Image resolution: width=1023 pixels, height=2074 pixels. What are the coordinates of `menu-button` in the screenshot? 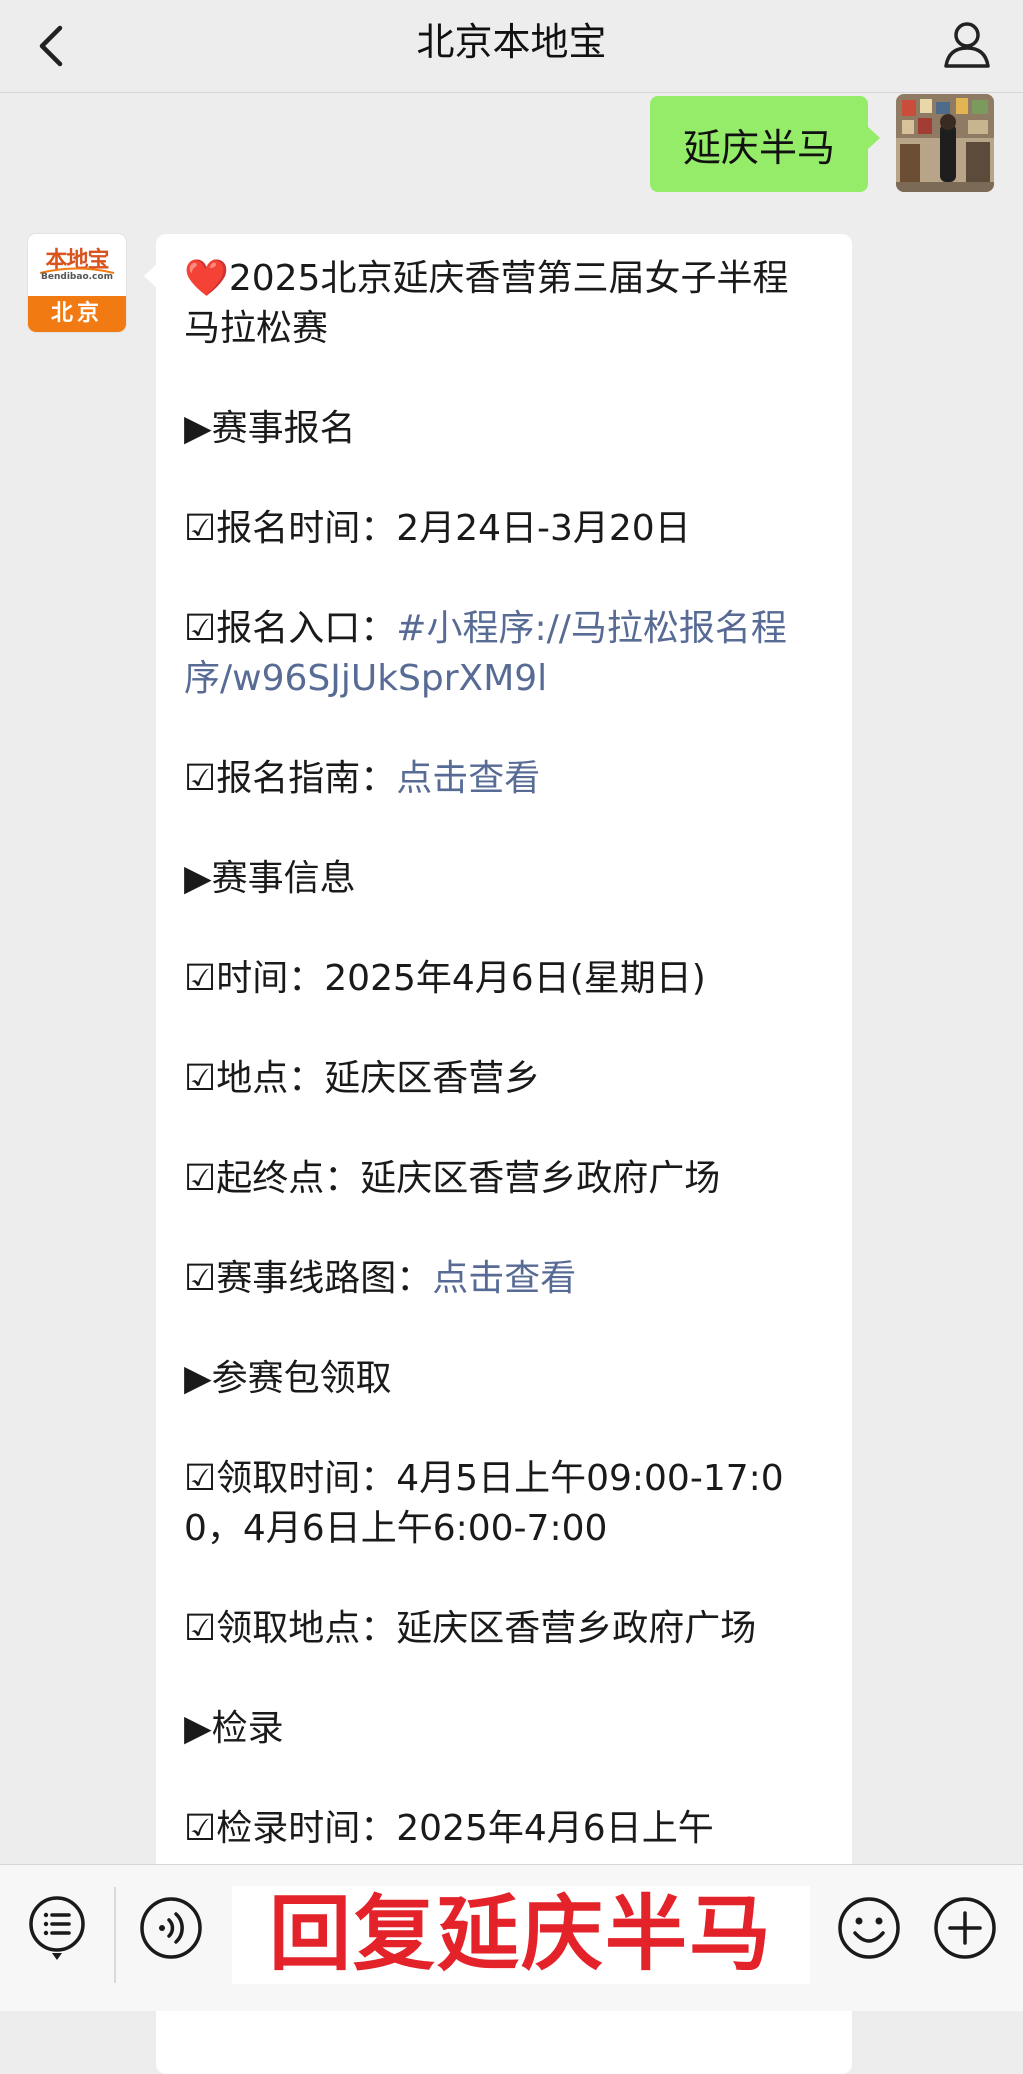 It's located at (57, 1928).